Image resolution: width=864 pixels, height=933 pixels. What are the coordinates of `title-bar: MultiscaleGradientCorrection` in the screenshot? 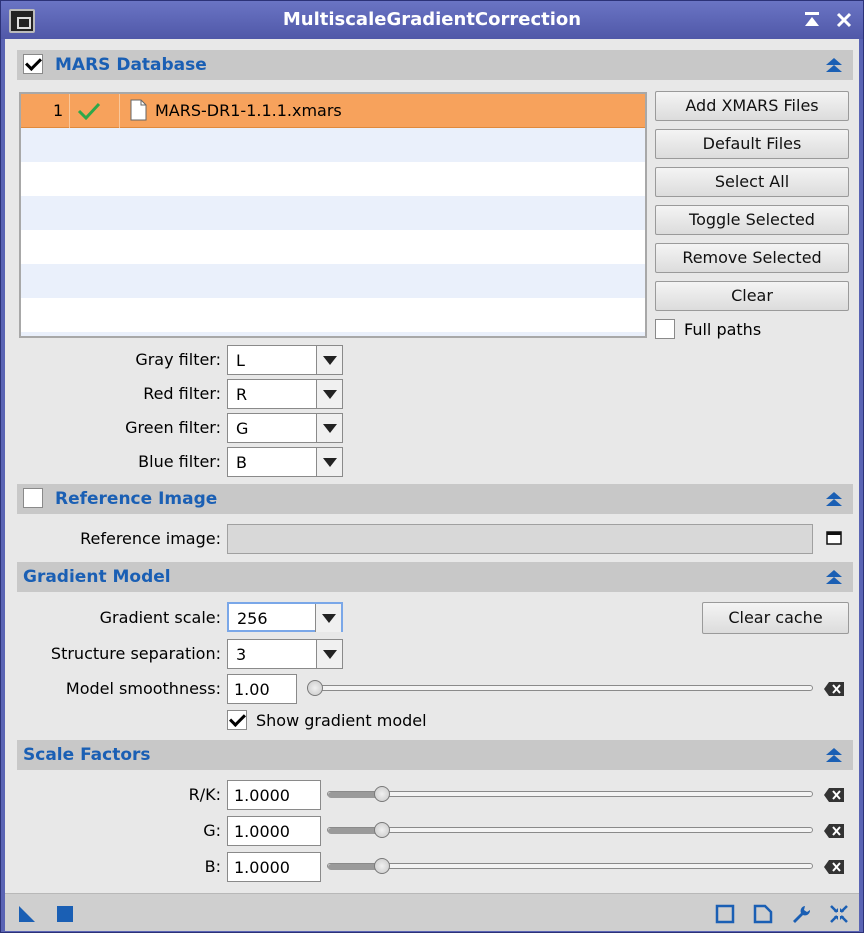 It's located at (432, 20).